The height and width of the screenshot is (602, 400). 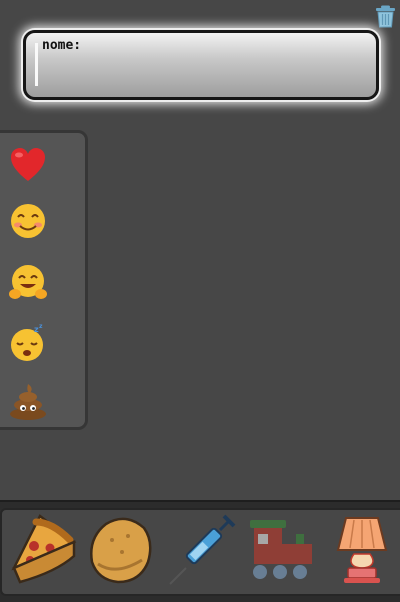 What do you see at coordinates (28, 400) in the screenshot?
I see `pile-of-poo-icon` at bounding box center [28, 400].